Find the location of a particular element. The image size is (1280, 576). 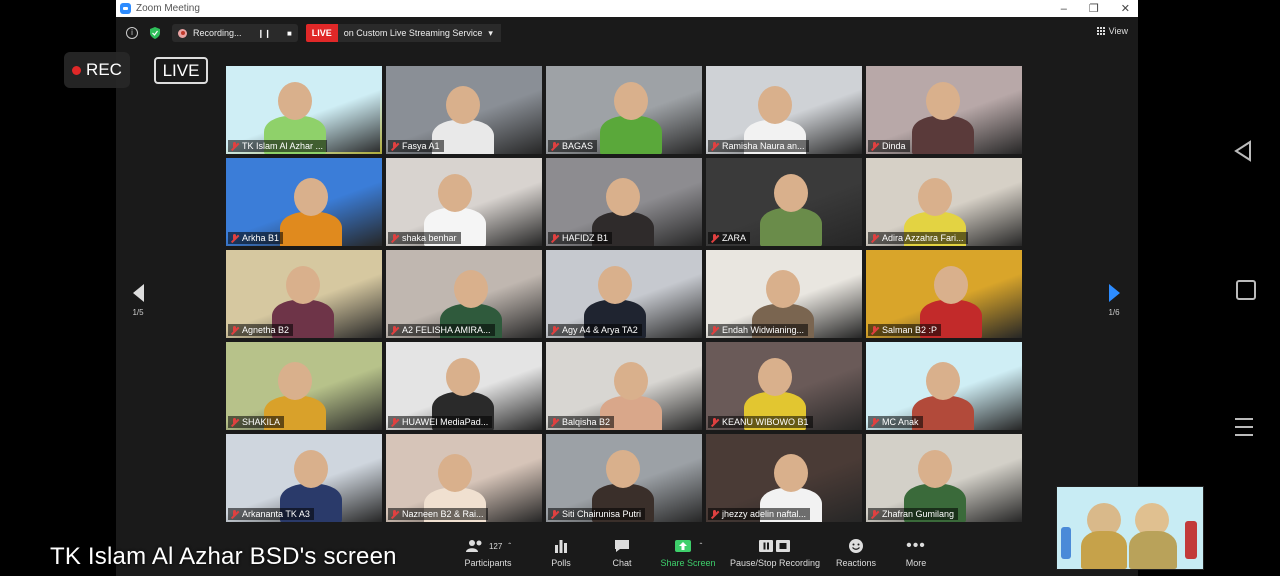

rec-overlay-label: REC is located at coordinates (104, 69).